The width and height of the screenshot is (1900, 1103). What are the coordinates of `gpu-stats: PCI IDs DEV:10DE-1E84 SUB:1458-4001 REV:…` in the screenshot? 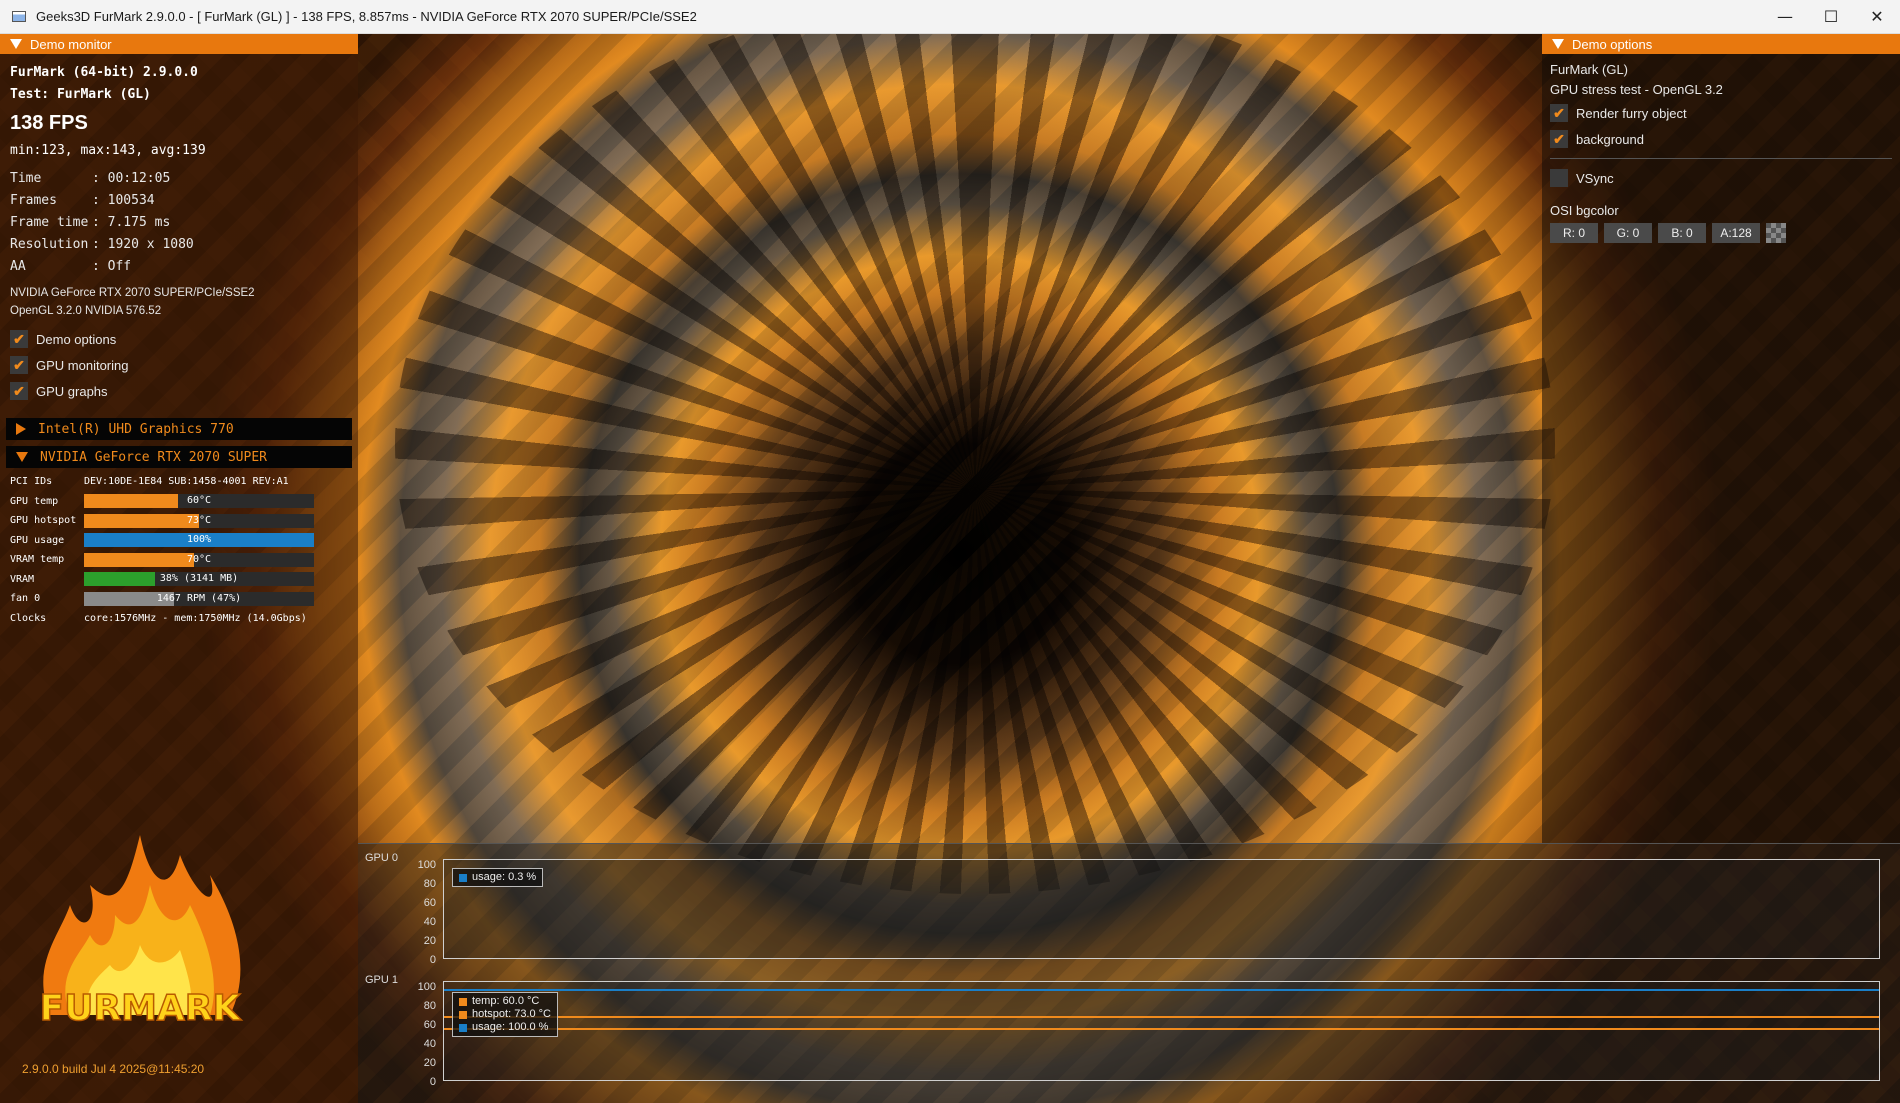 It's located at (179, 550).